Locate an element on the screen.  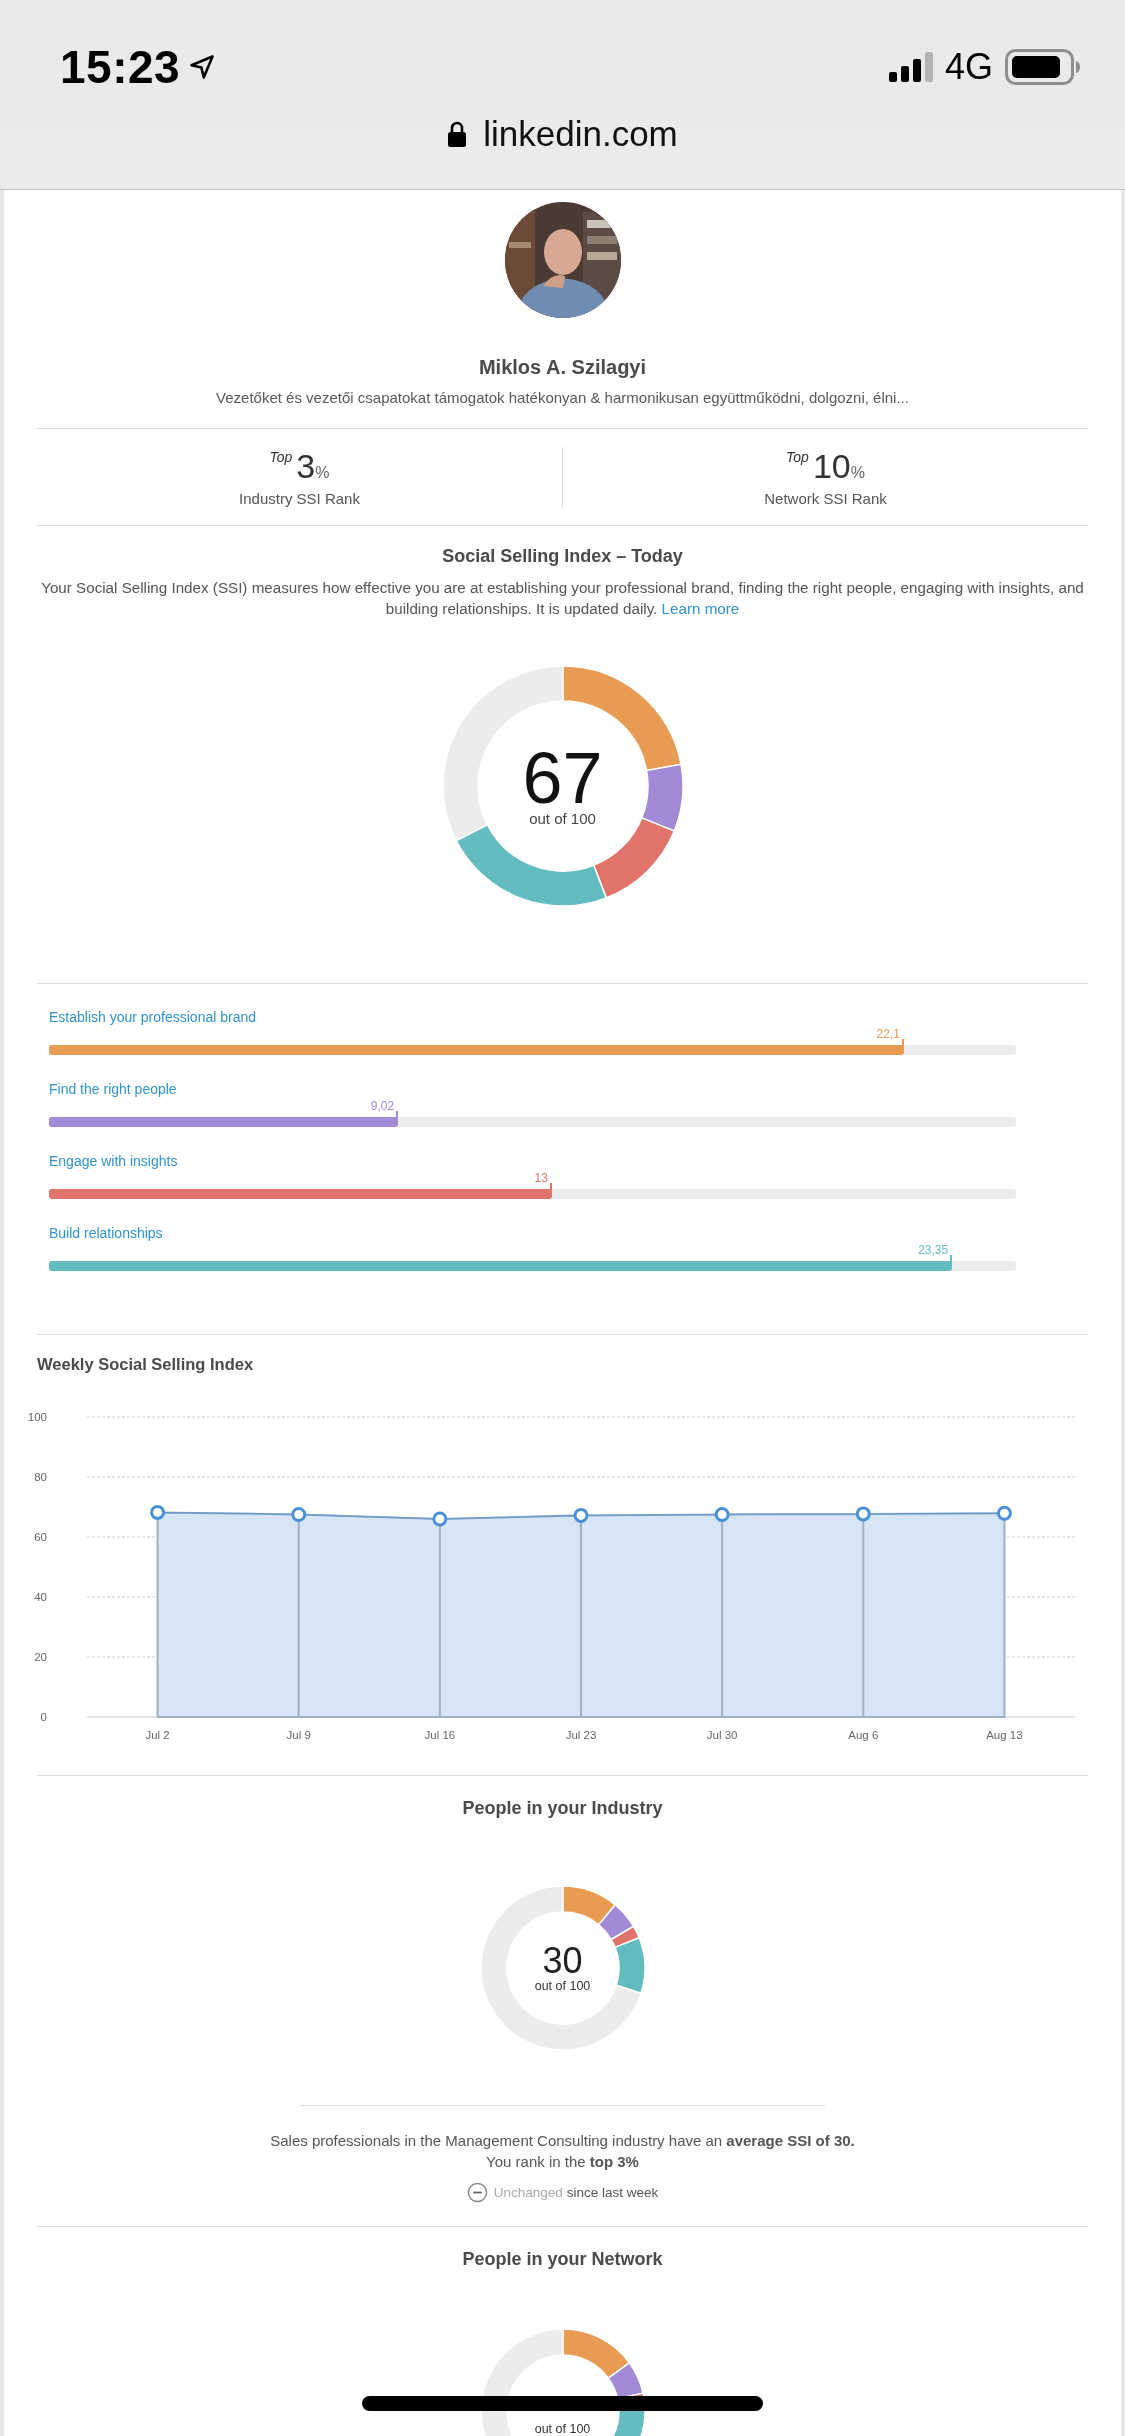
minus-circle-icon is located at coordinates (477, 2192).